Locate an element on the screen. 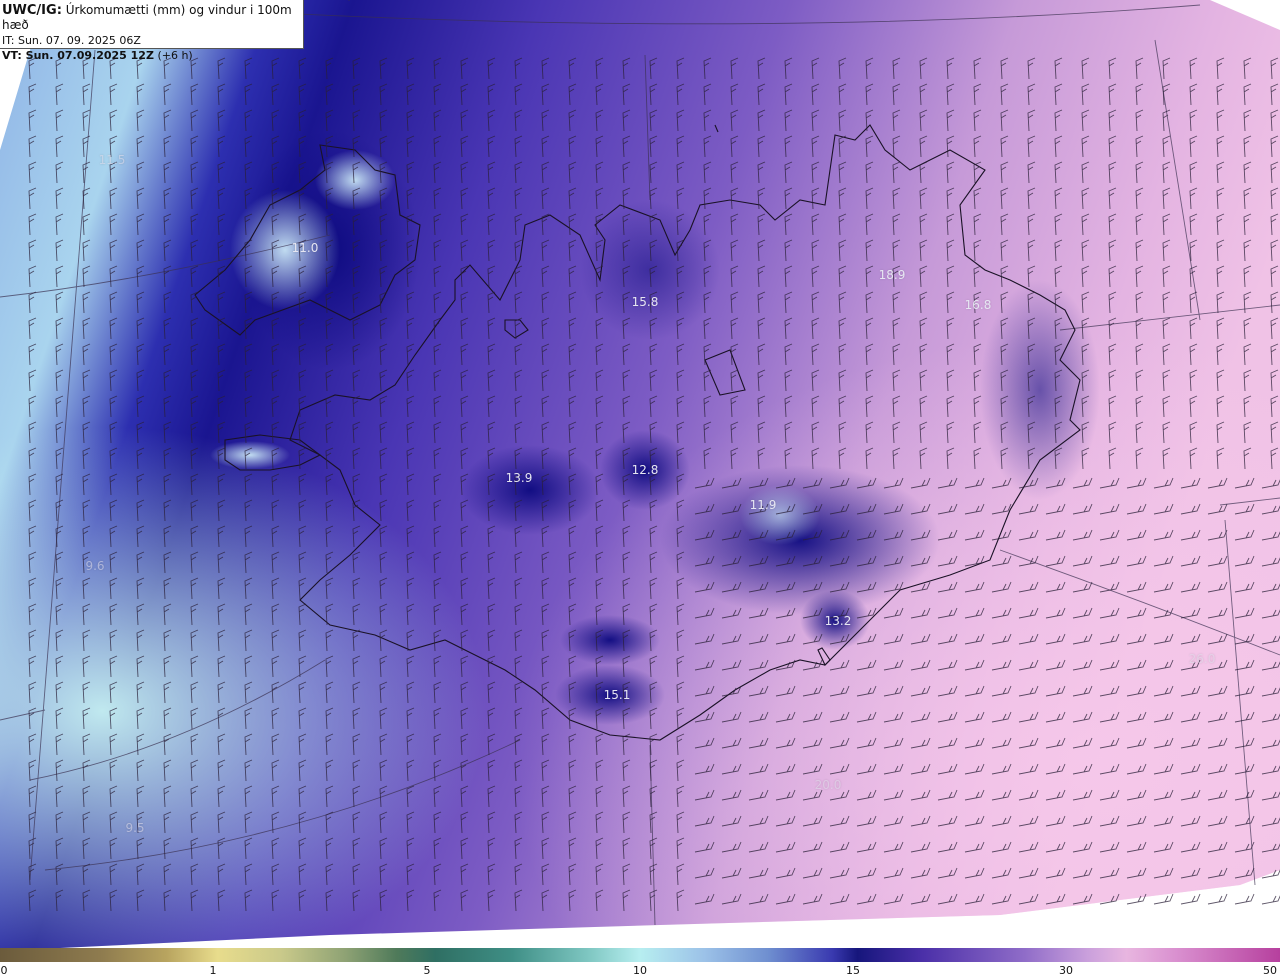 The width and height of the screenshot is (1280, 978). value-label: 11.9 is located at coordinates (763, 505).